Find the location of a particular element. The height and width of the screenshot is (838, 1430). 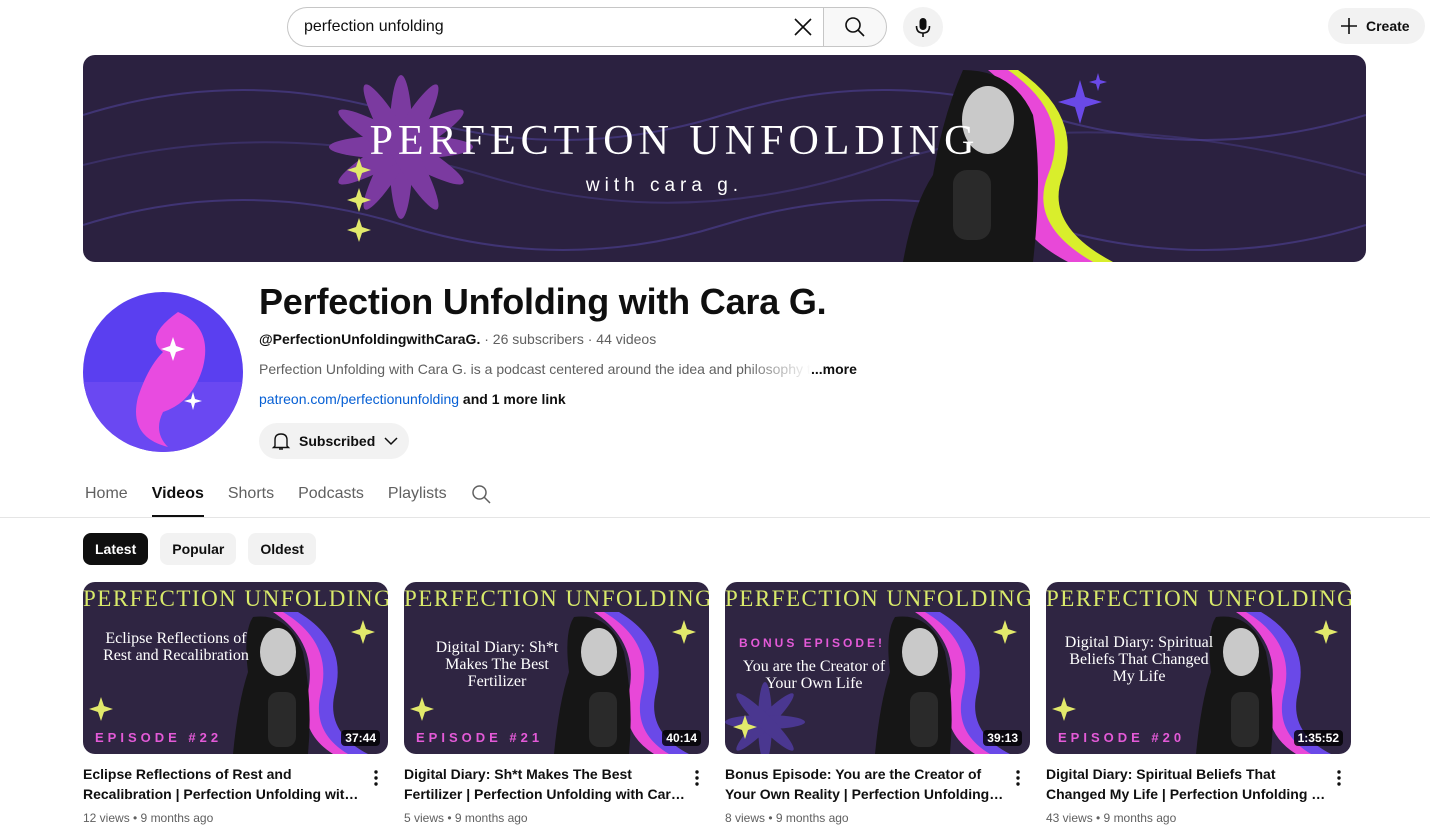

video-meta: 8 views • 9 months ago is located at coordinates (787, 818).